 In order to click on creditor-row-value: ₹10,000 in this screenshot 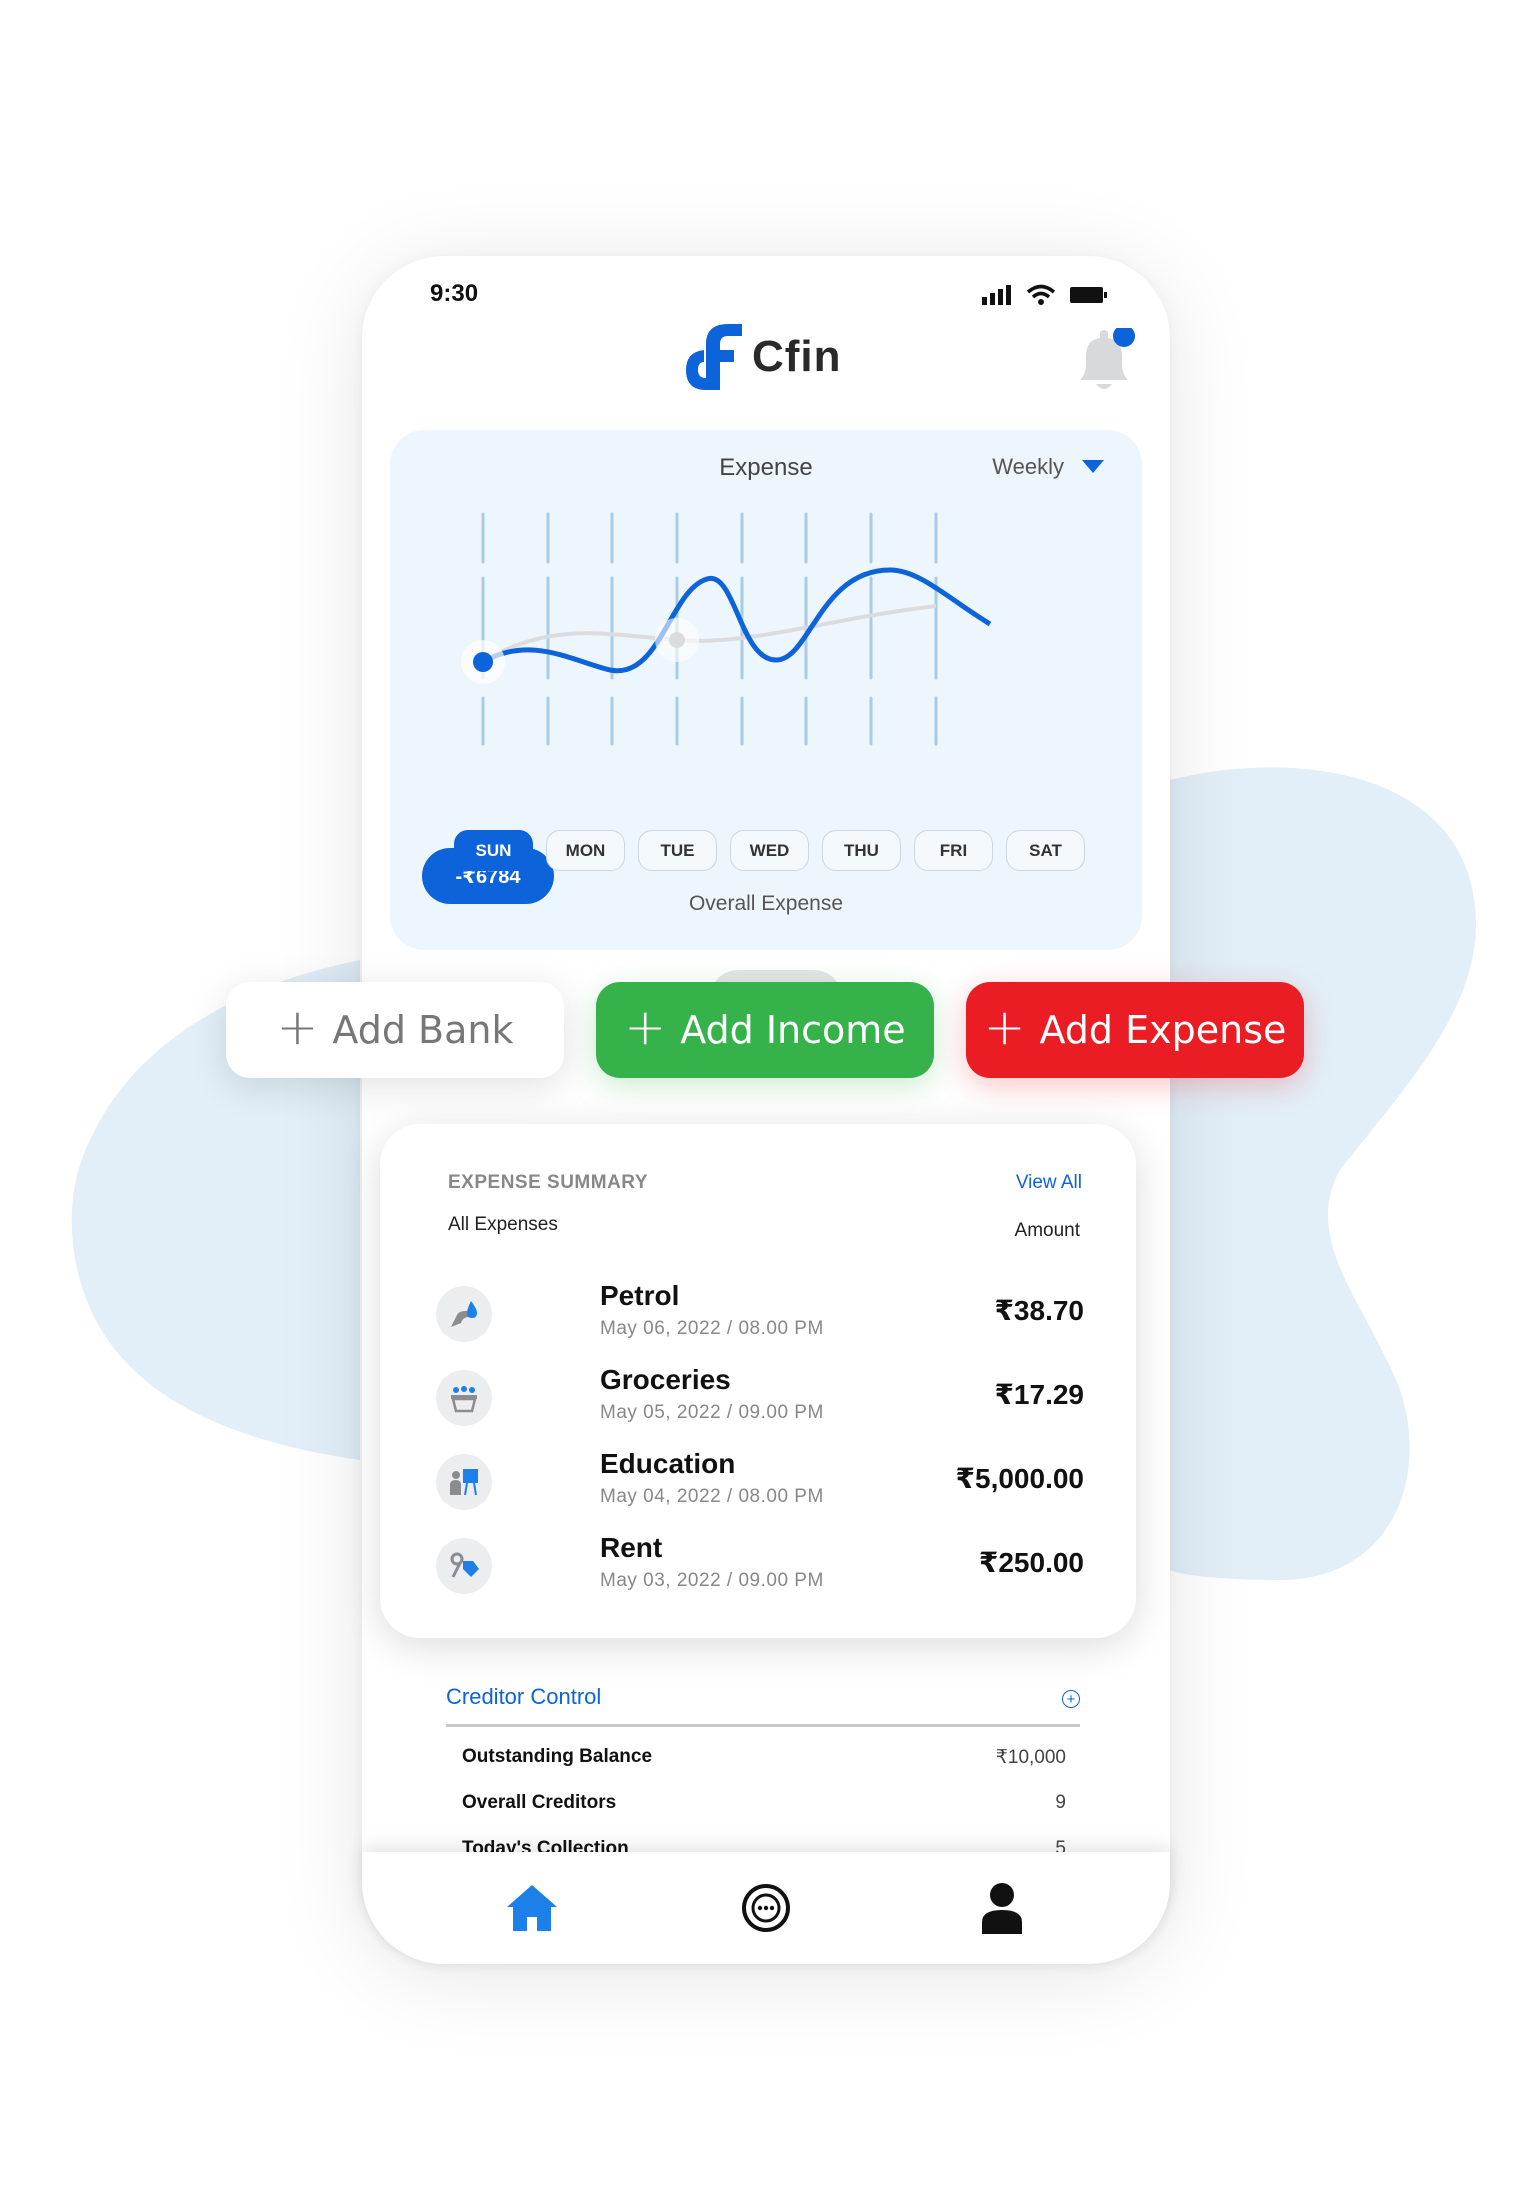, I will do `click(1030, 1757)`.